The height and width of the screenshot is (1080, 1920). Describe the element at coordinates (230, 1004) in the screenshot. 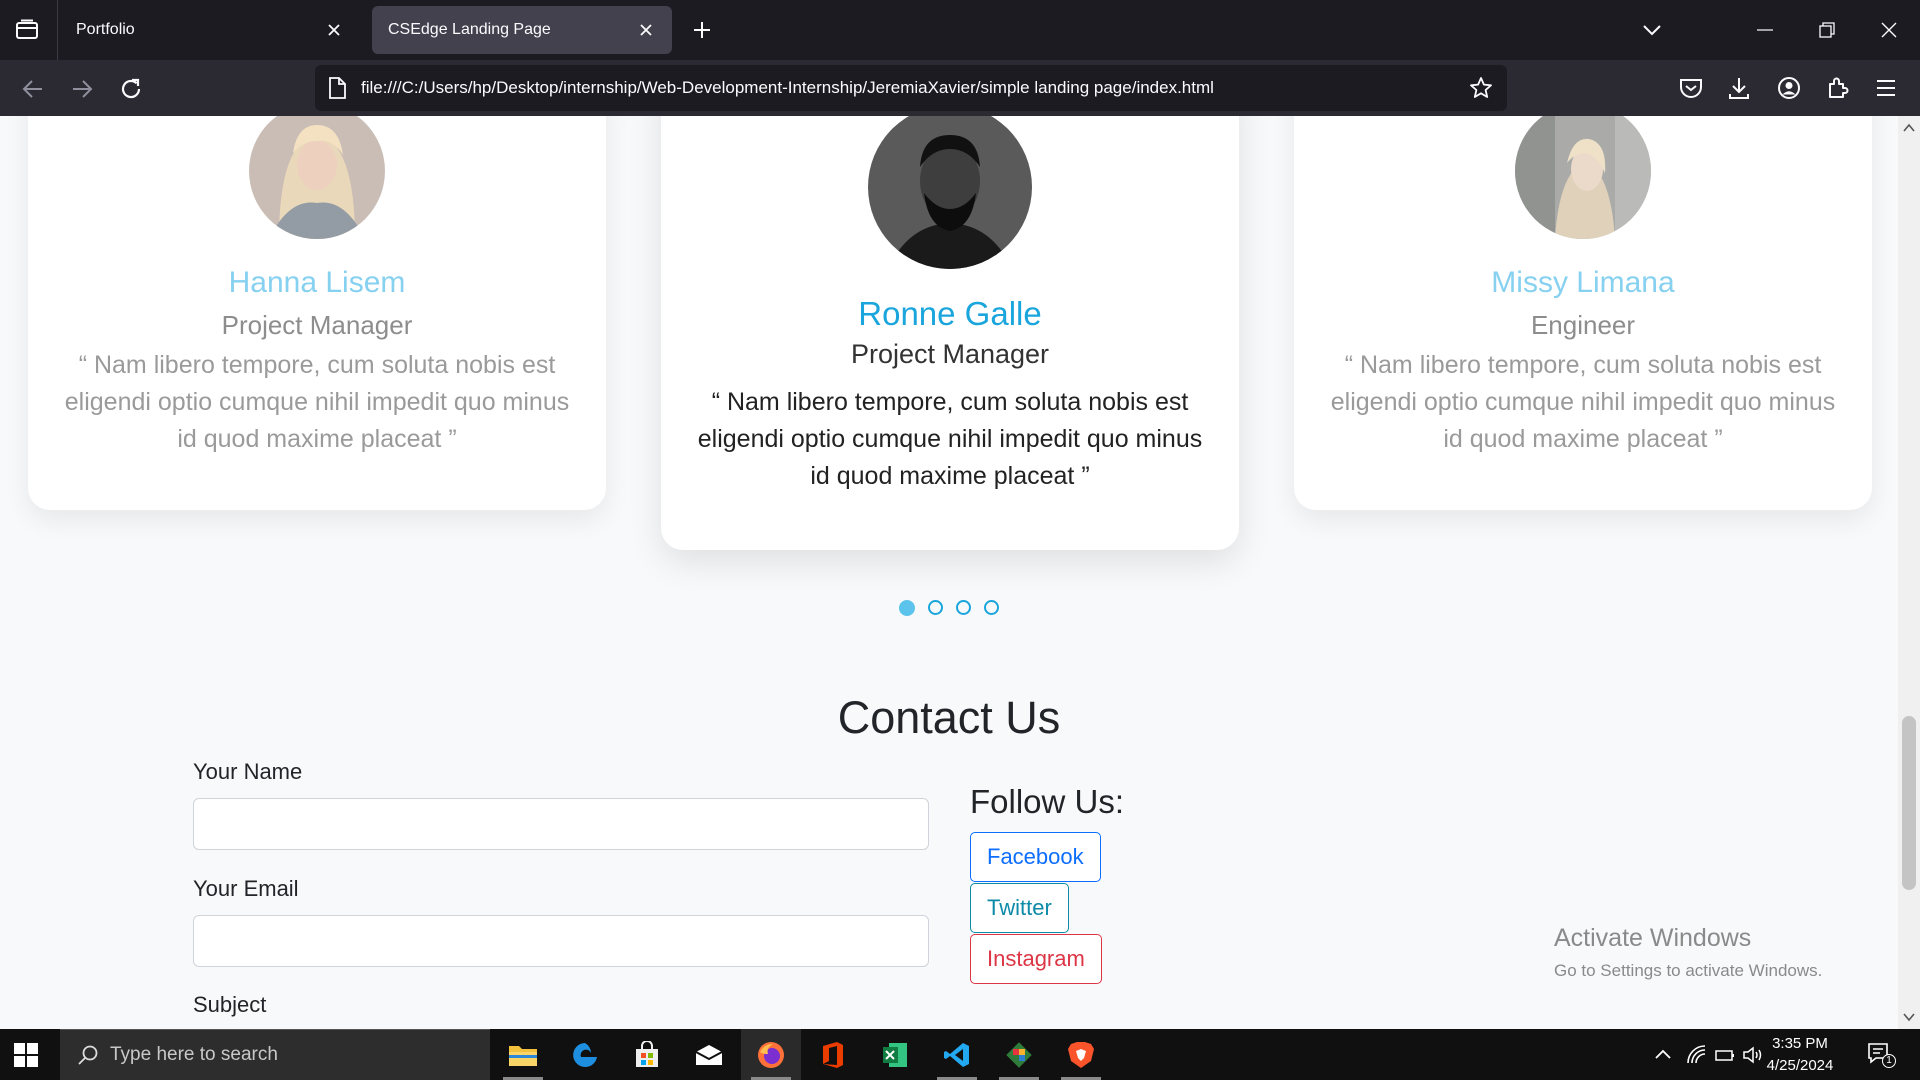

I see `subject-label: Subject` at that location.